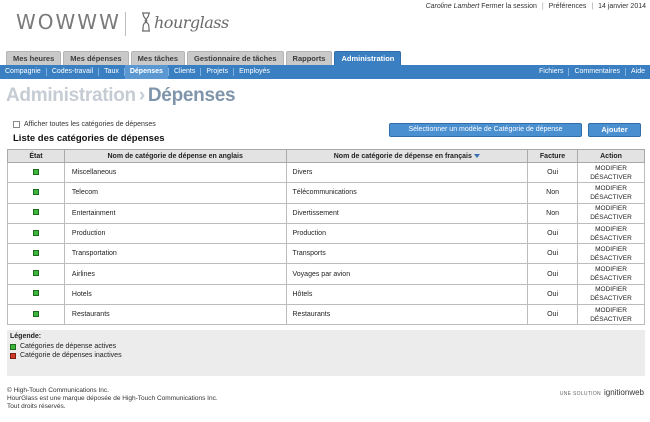 The image size is (650, 422). I want to click on hourglass-logo: hourglass, so click(184, 22).